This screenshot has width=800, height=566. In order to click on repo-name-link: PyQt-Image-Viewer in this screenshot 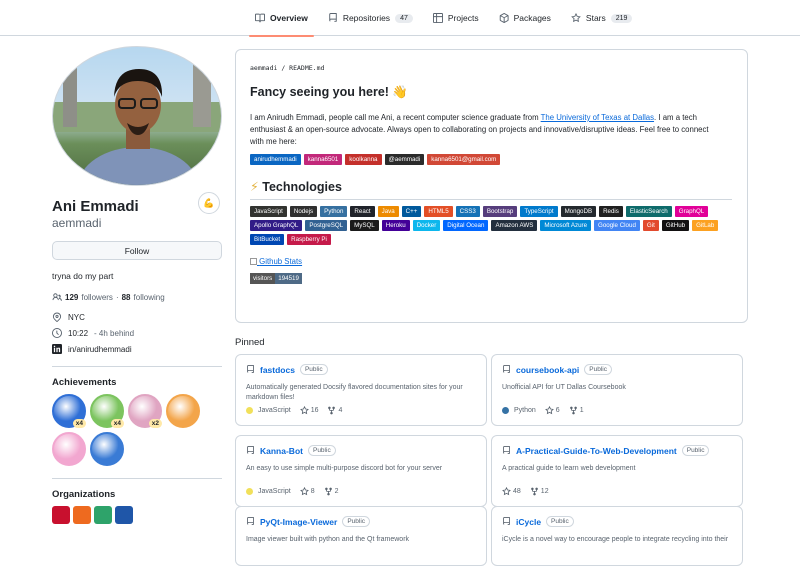, I will do `click(298, 522)`.